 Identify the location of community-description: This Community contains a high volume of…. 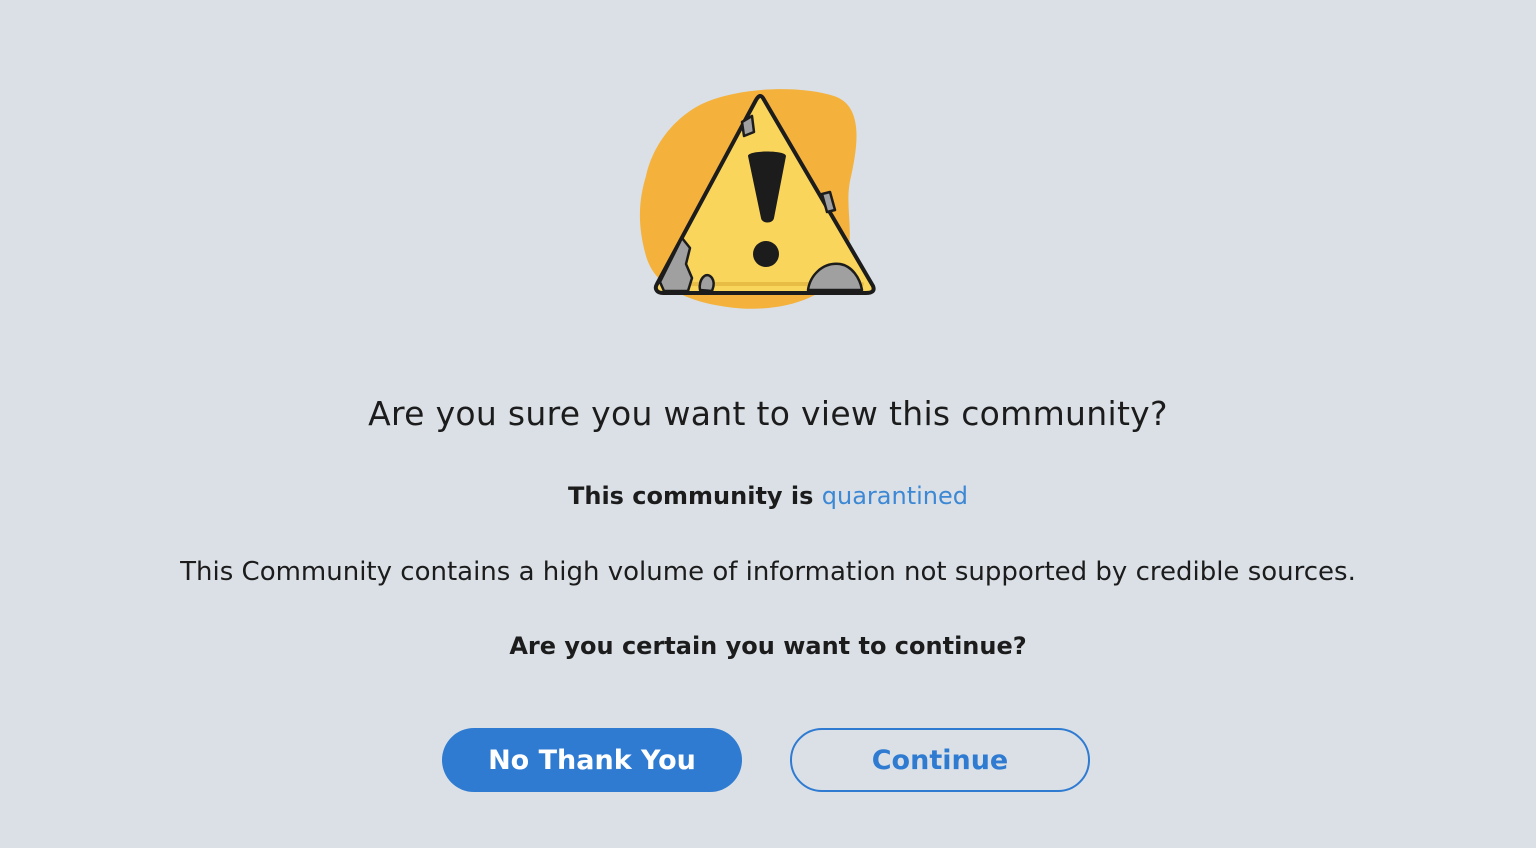
(768, 572).